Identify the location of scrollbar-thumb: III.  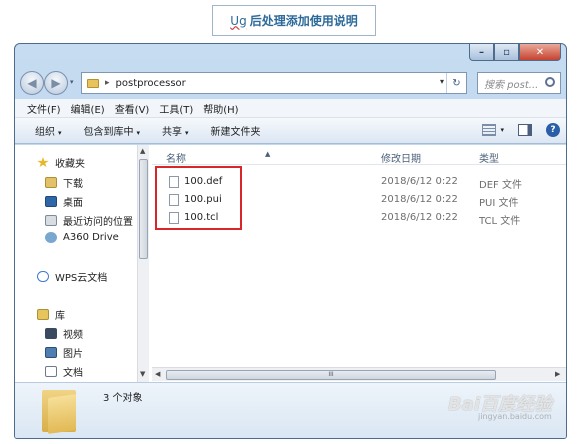
(331, 375).